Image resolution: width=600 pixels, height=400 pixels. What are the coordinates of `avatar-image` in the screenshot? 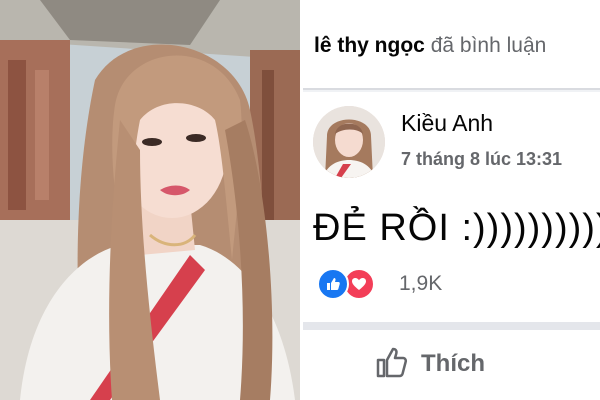 It's located at (349, 142).